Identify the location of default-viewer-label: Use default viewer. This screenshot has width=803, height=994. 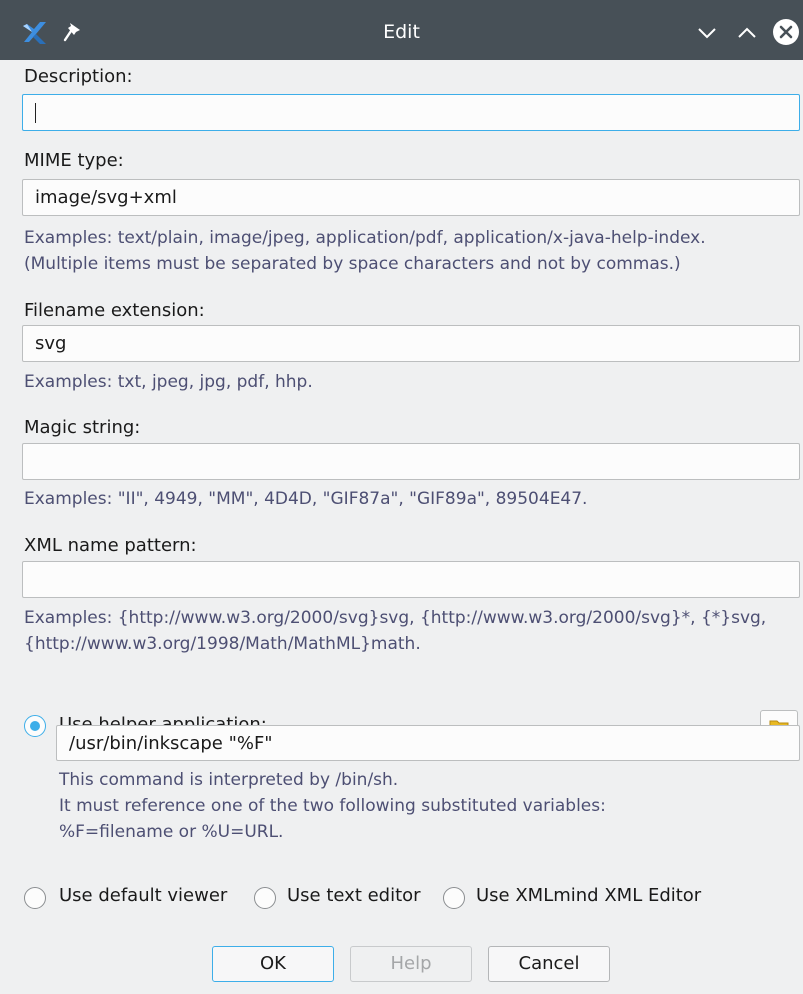
(143, 895).